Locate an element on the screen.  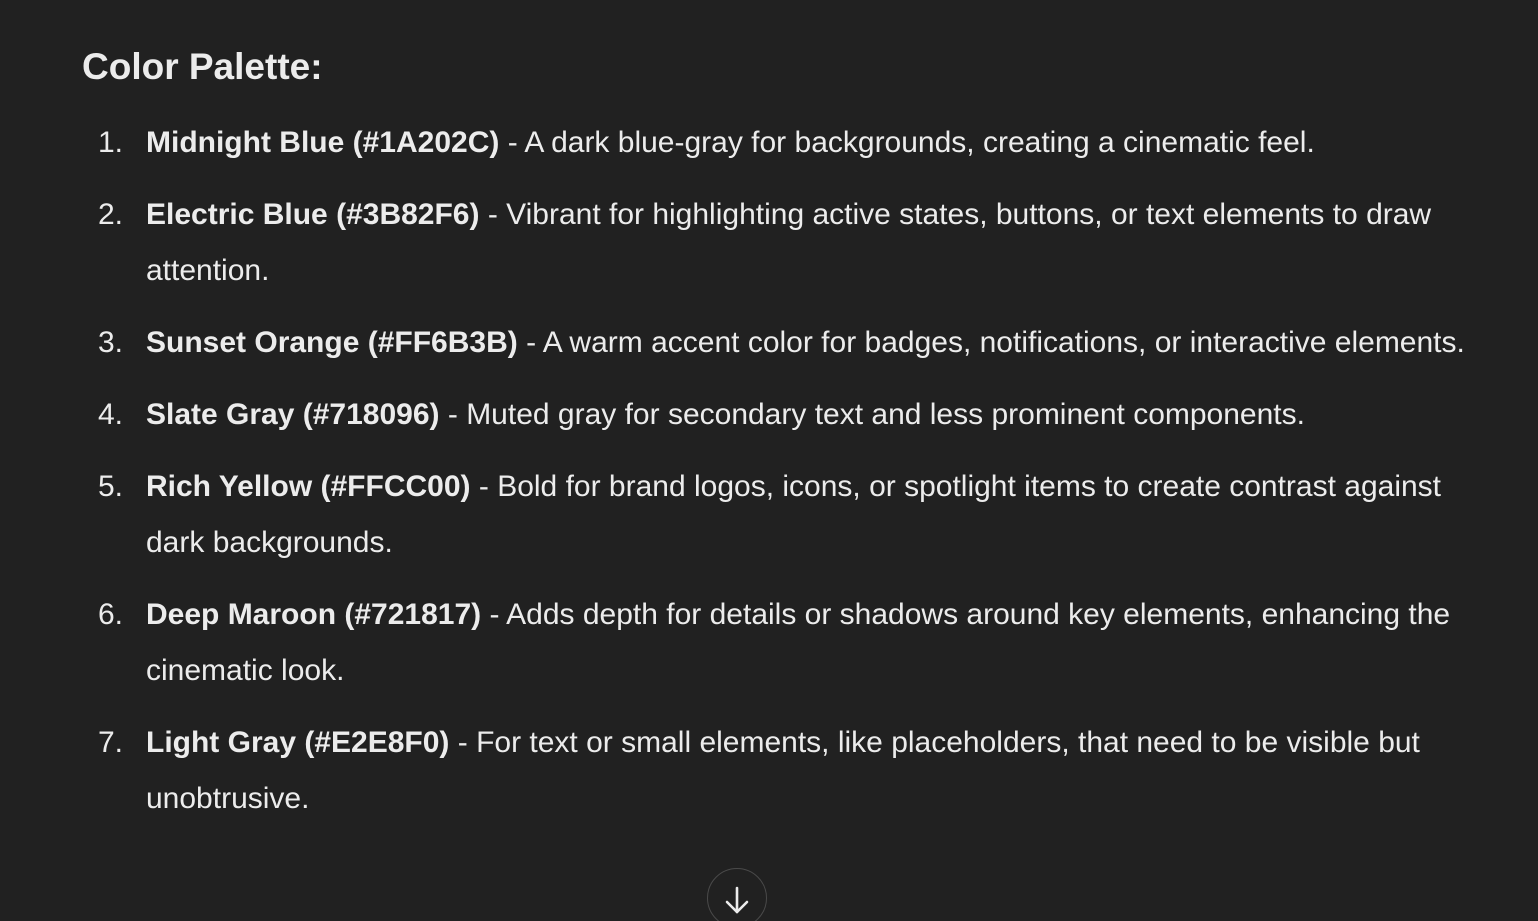
list-item-number: 6. is located at coordinates (111, 614).